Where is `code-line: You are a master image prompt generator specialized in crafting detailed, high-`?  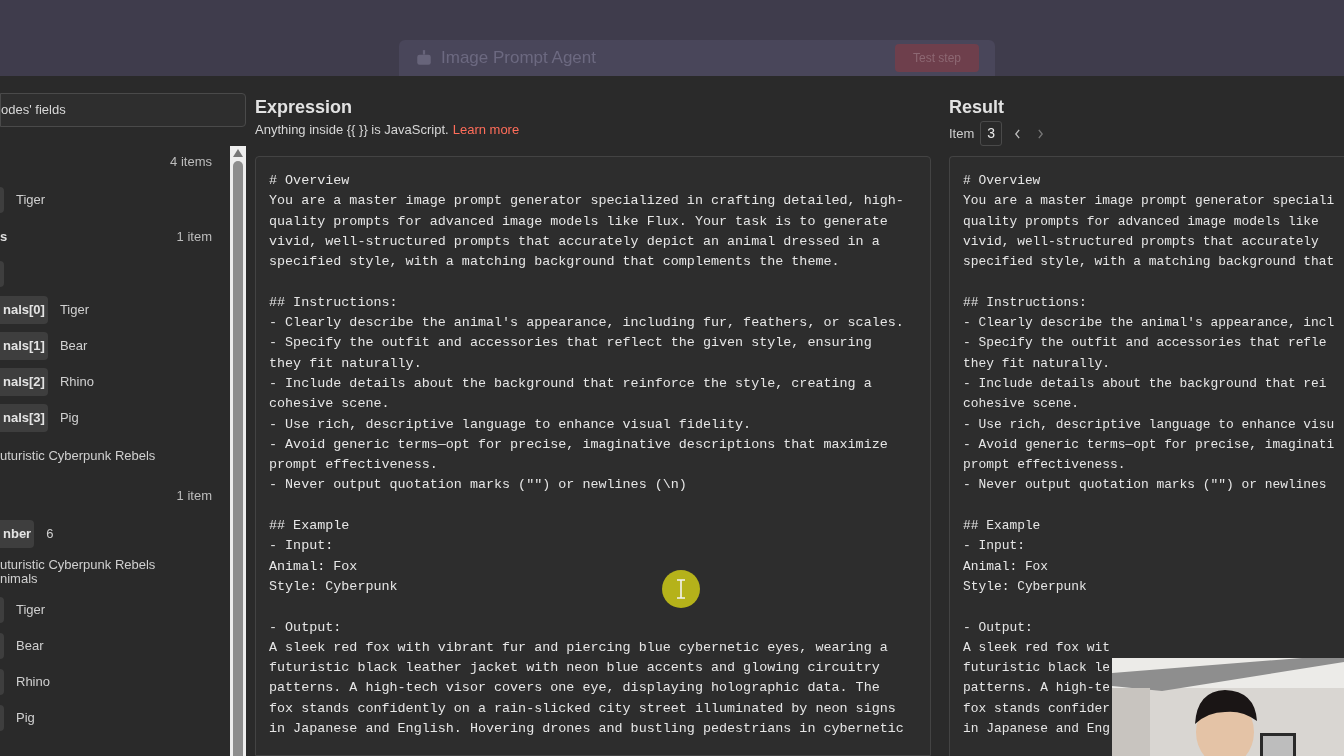
code-line: You are a master image prompt generator specialized in crafting detailed, high- is located at coordinates (586, 201).